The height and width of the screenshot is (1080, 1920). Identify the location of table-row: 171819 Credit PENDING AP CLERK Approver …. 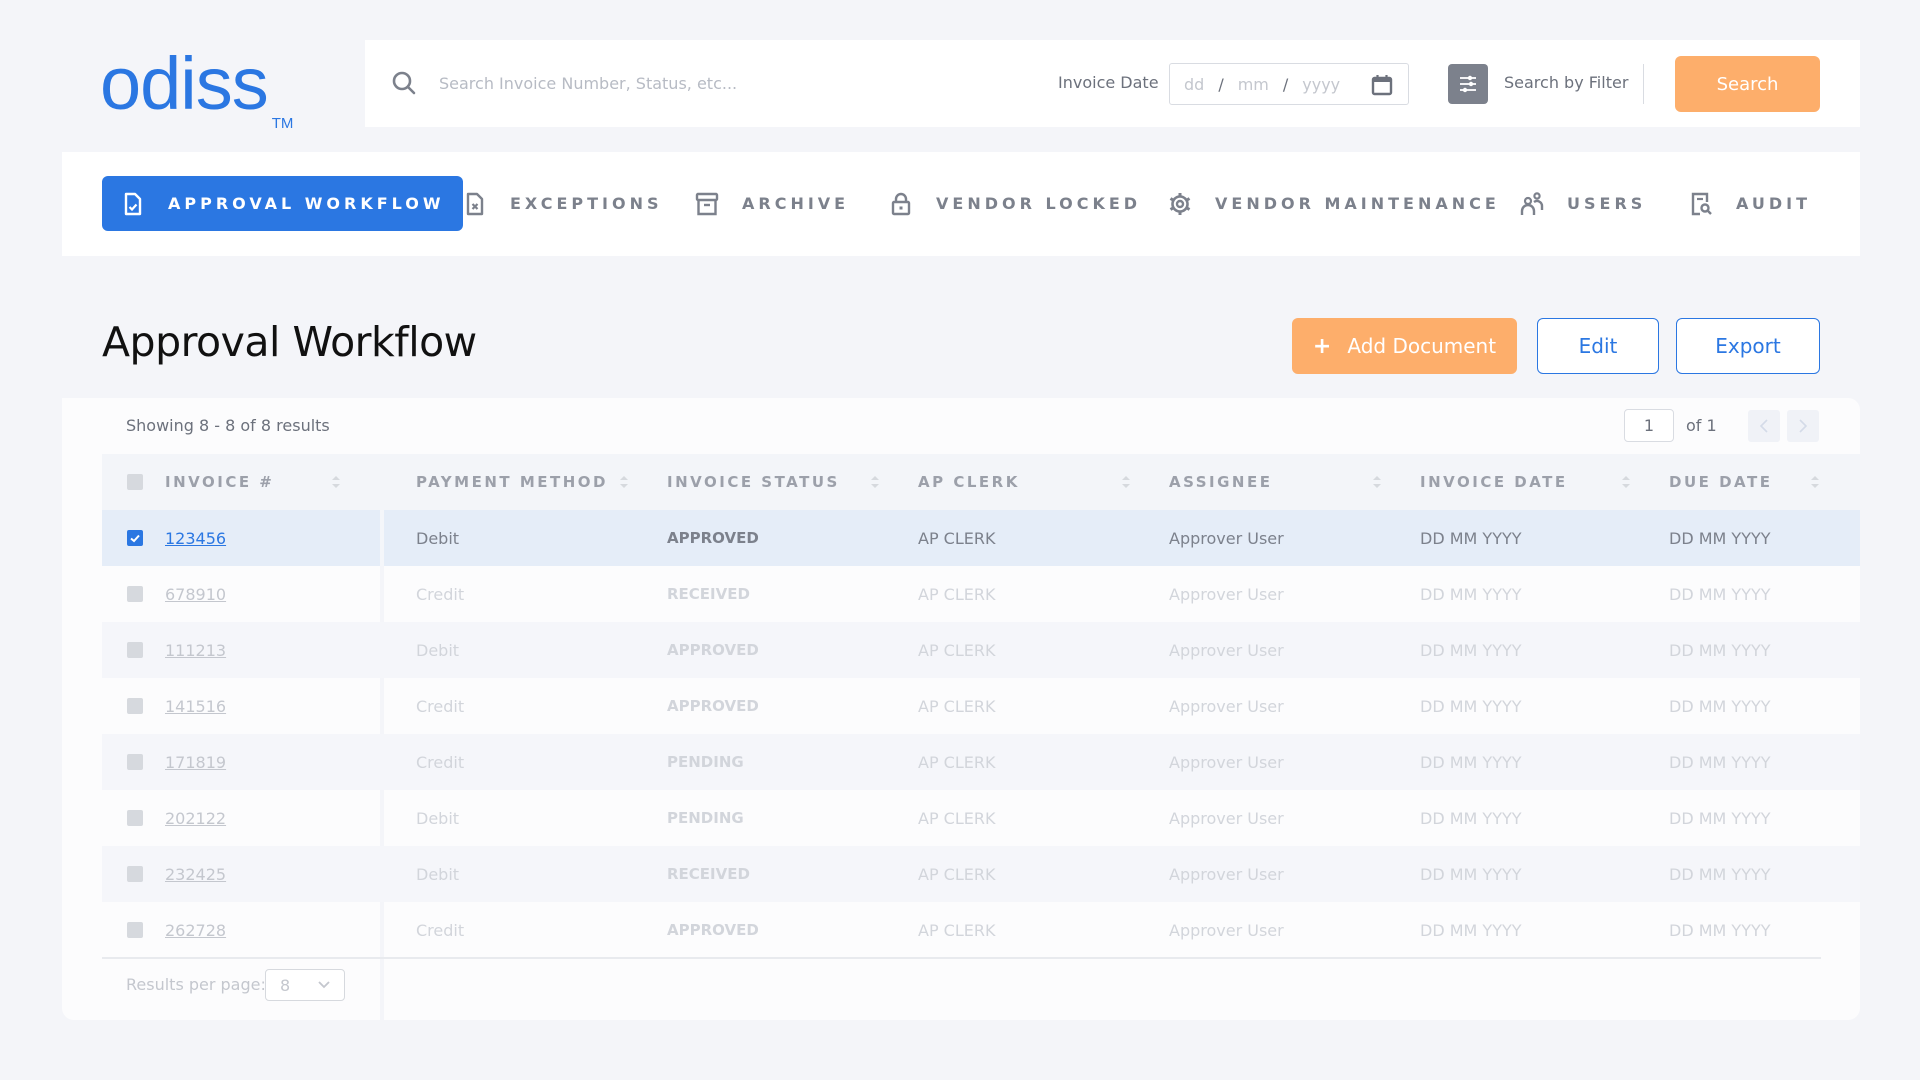
(981, 762).